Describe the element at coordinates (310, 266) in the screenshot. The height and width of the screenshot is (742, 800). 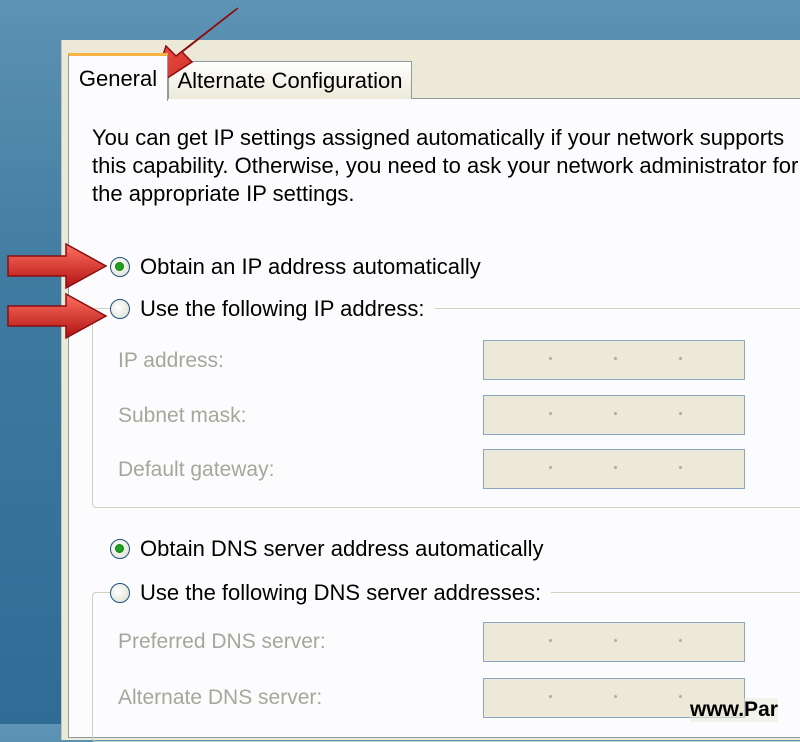
I see `obtain-ip-automatically-label: Obtain an IP address automatically` at that location.